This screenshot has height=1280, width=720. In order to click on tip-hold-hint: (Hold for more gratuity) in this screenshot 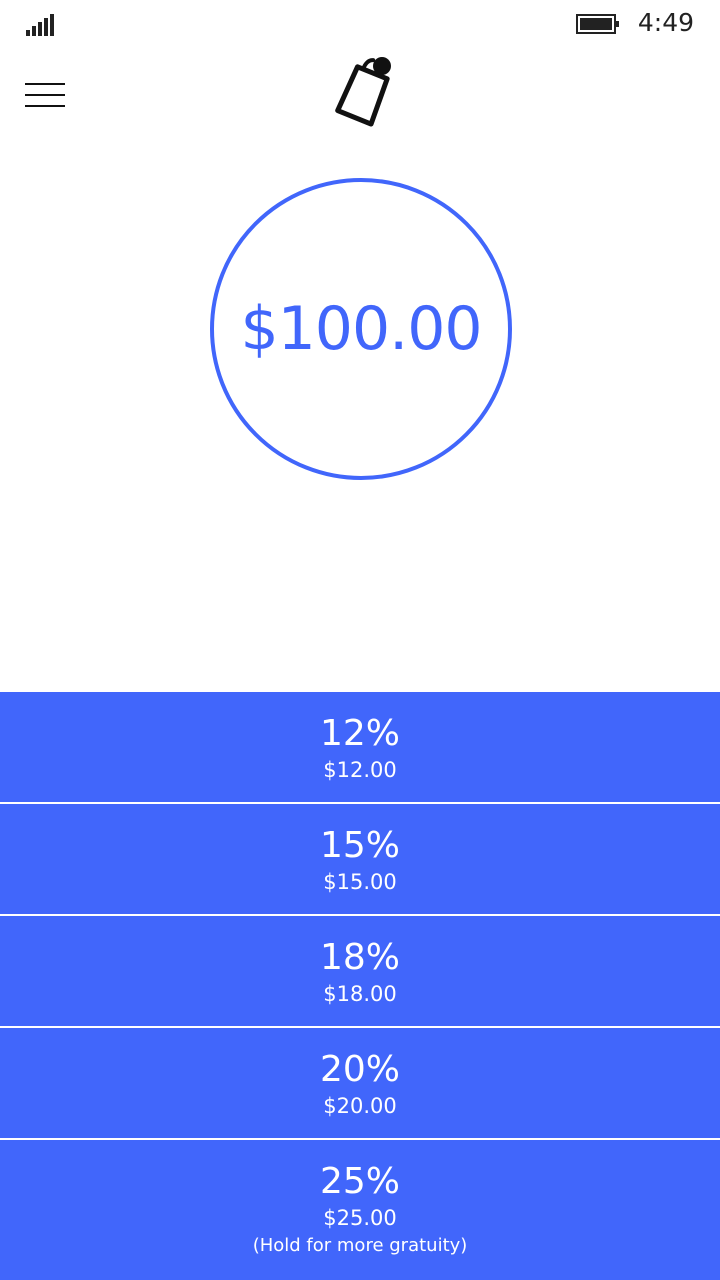, I will do `click(360, 1245)`.